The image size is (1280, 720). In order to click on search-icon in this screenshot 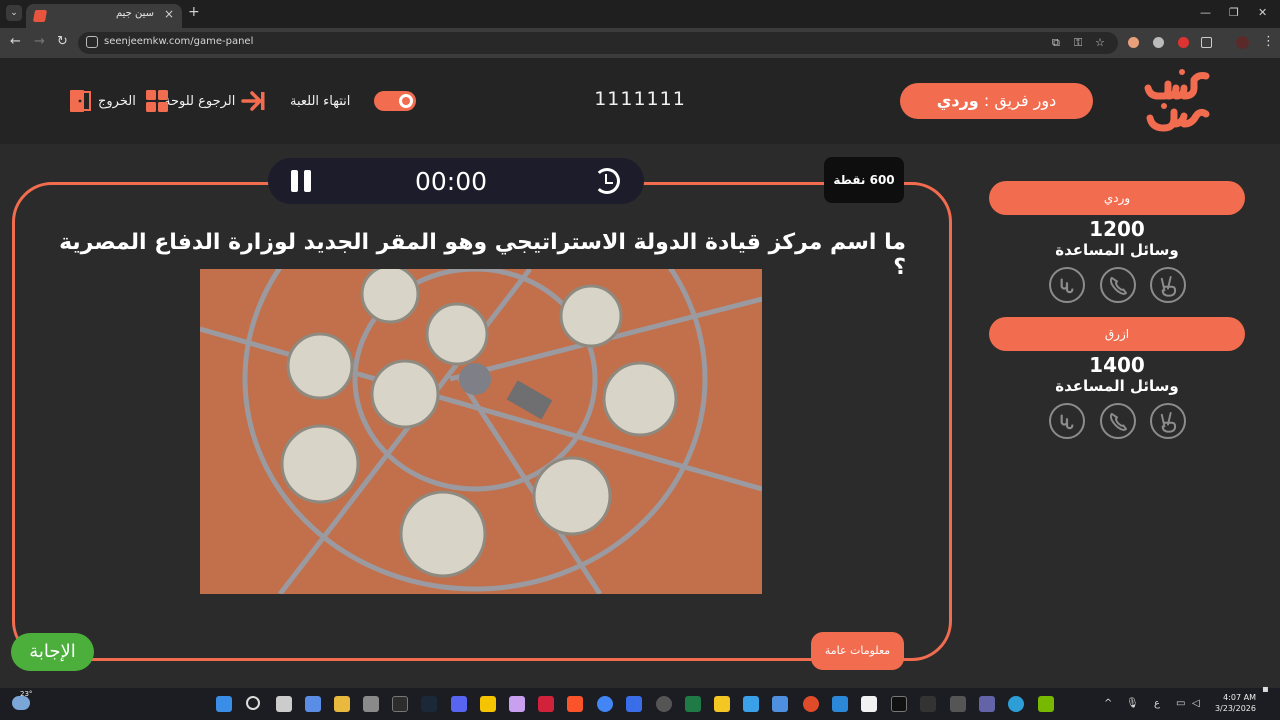, I will do `click(253, 703)`.